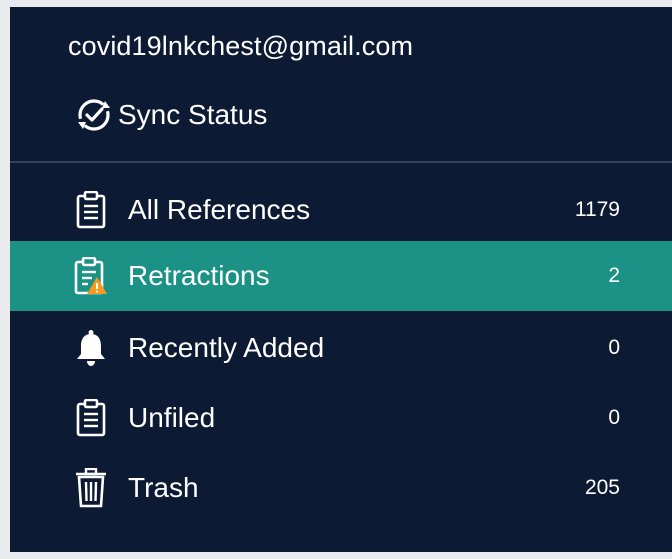  I want to click on section-divider, so click(341, 162).